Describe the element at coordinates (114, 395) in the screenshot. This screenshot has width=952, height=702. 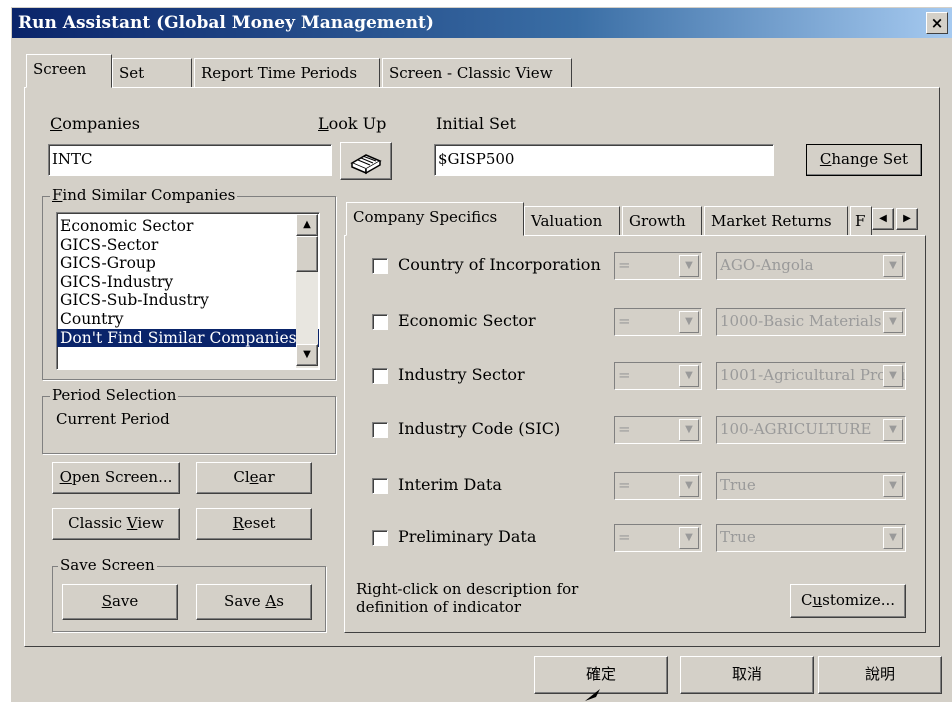
I see `period-selection-legend: Period Selection` at that location.